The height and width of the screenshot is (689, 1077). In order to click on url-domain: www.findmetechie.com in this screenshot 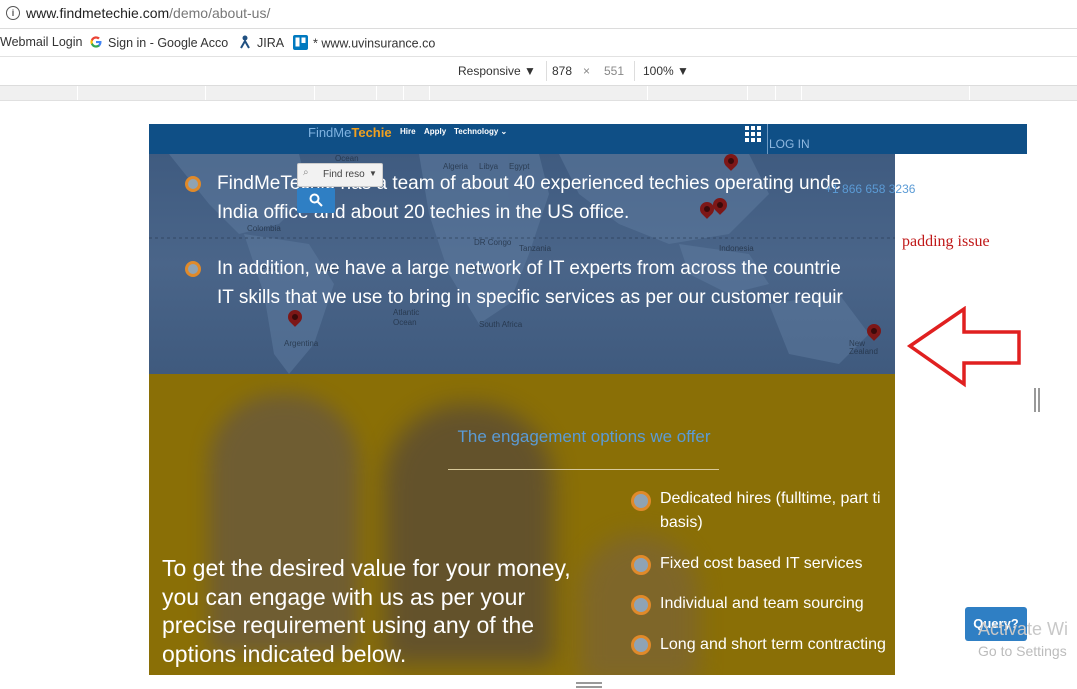, I will do `click(98, 13)`.